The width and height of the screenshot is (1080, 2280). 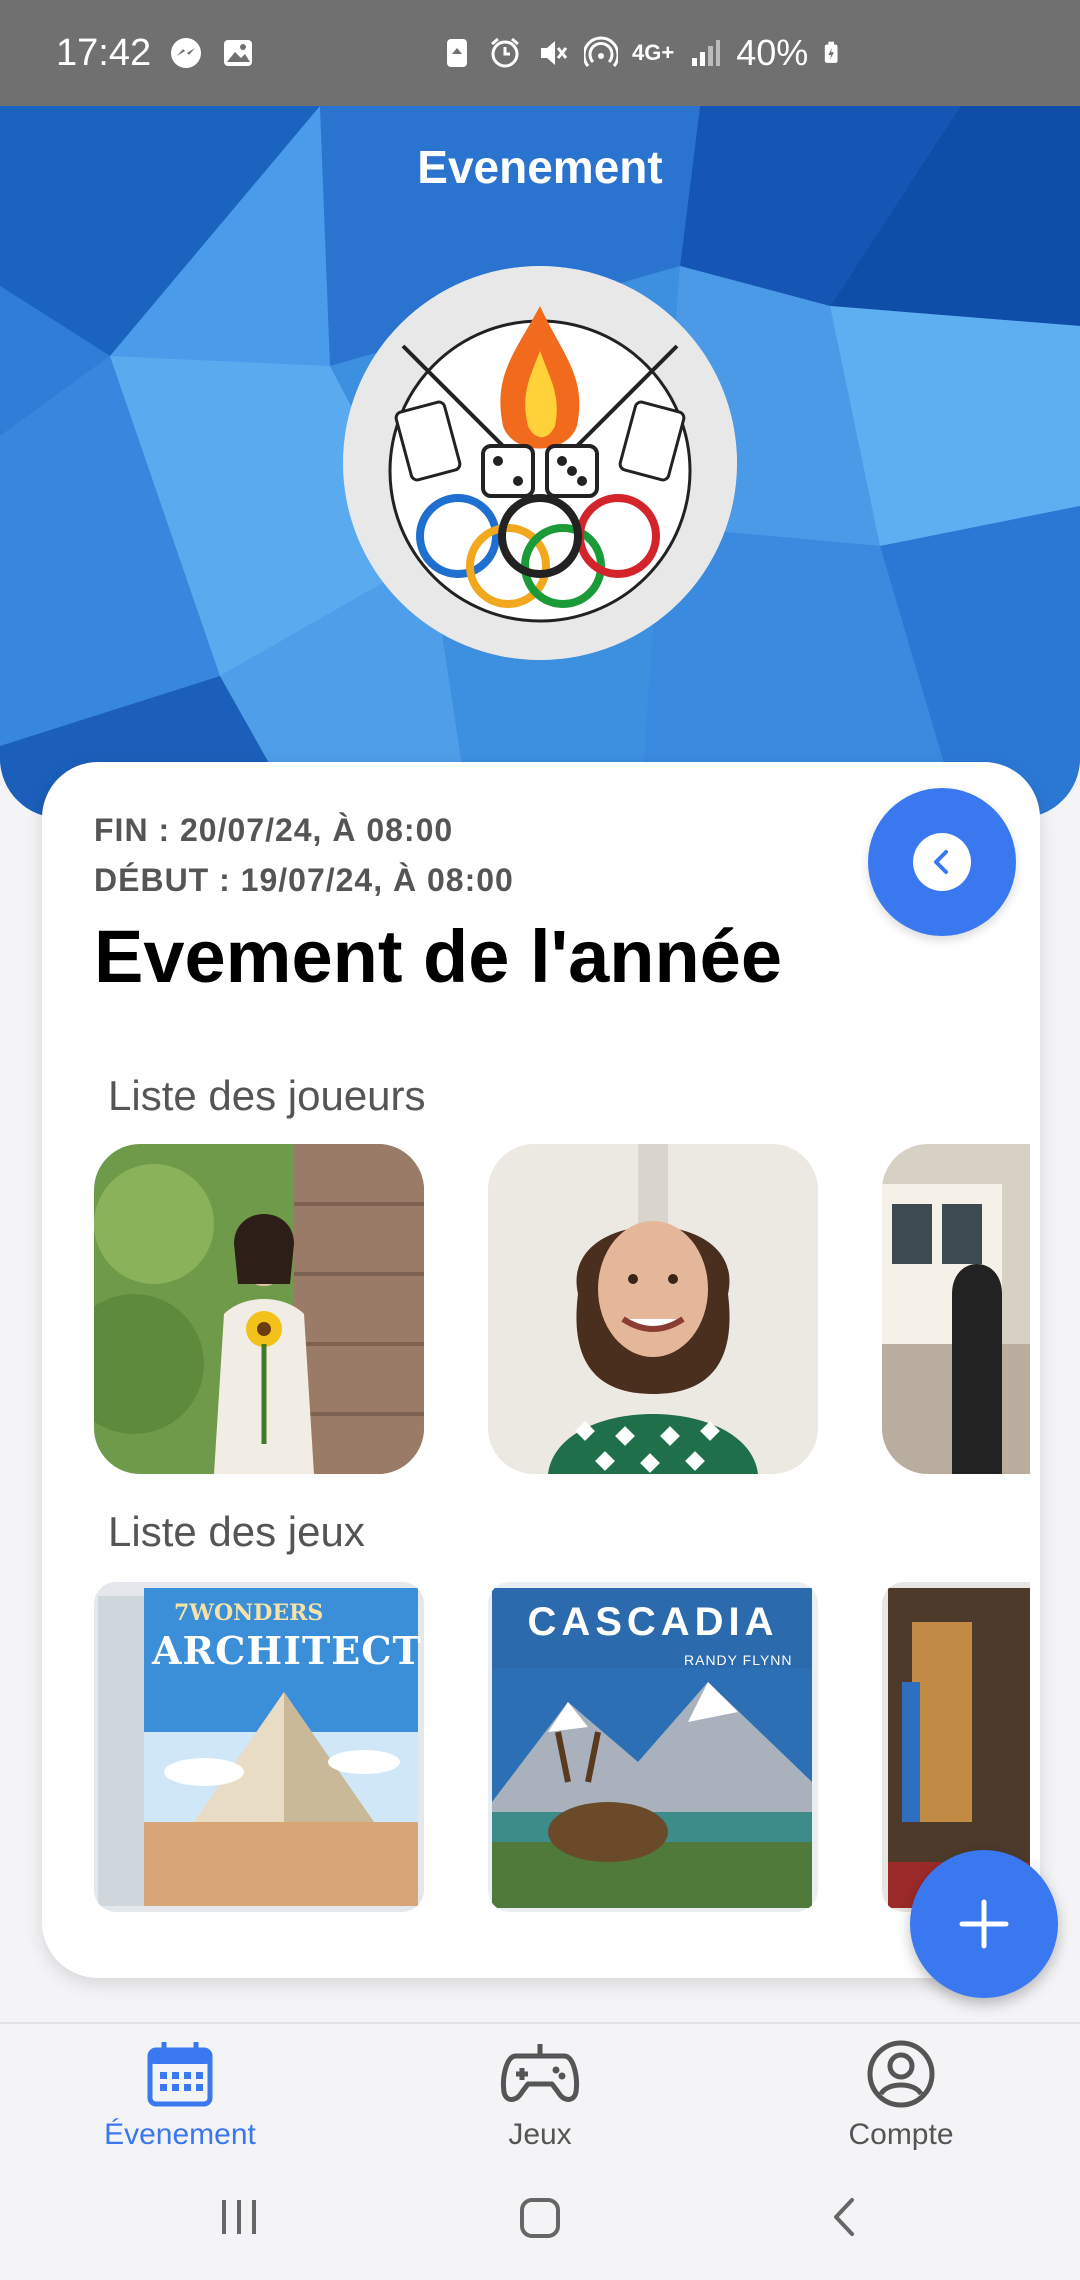 What do you see at coordinates (831, 52) in the screenshot?
I see `battery-charging-icon` at bounding box center [831, 52].